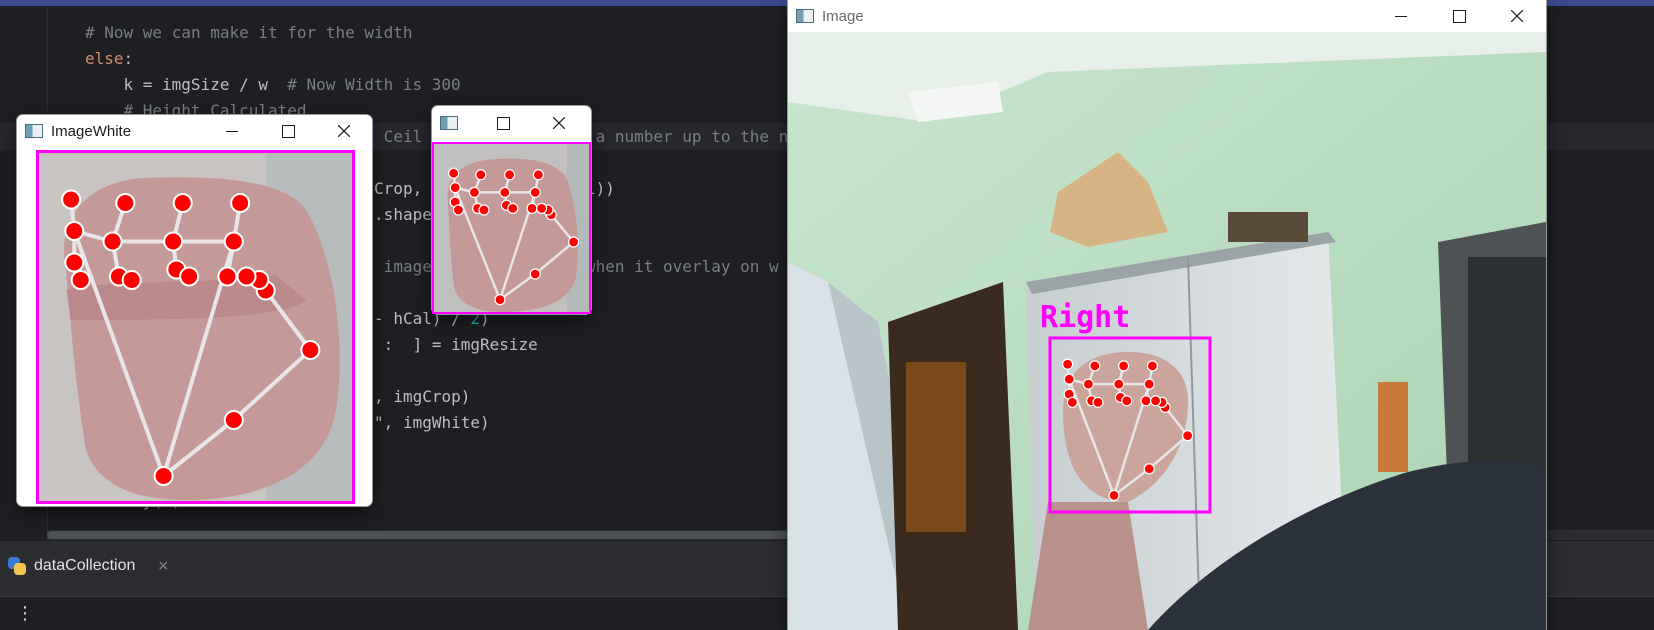  I want to click on imagewhite-canvas, so click(195, 327).